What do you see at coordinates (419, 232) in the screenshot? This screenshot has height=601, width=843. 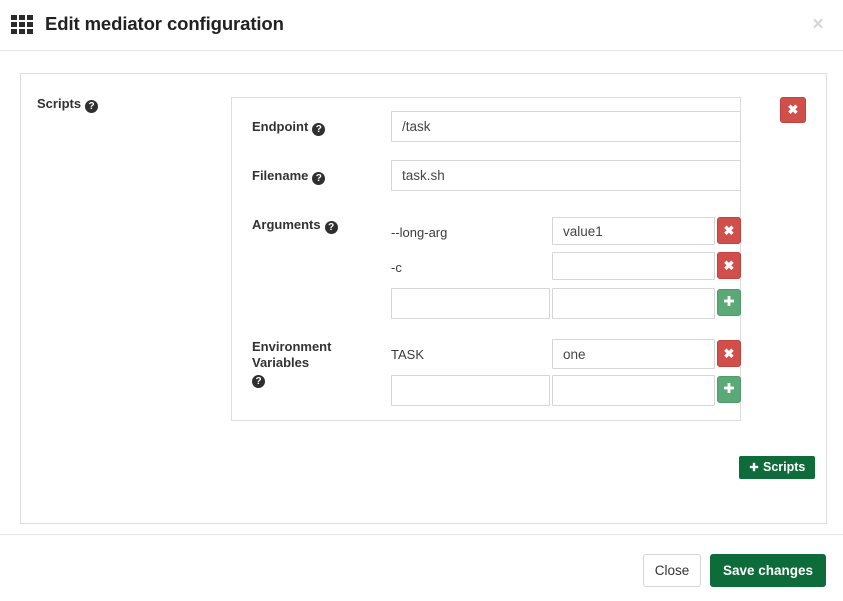 I see `argument-key: --long-arg` at bounding box center [419, 232].